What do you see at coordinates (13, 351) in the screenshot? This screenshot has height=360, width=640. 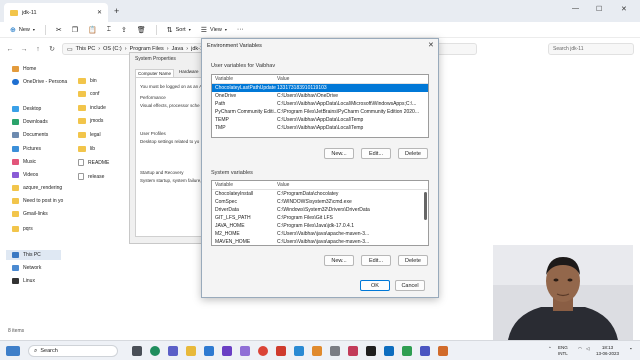 I see `weather-widget-icon` at bounding box center [13, 351].